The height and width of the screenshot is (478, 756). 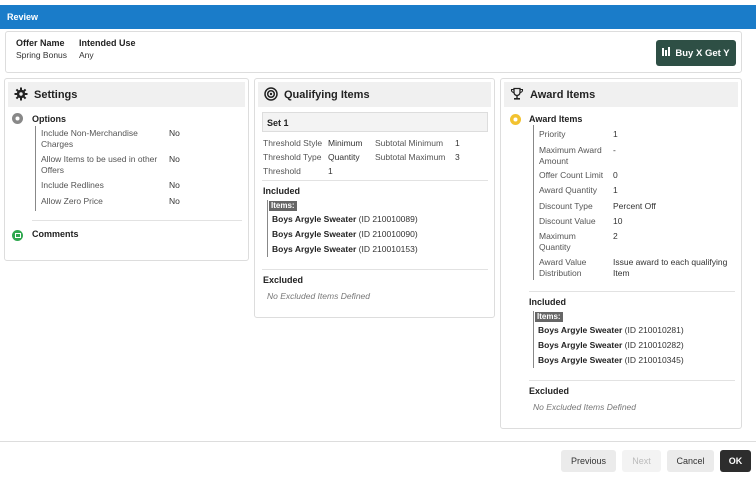 I want to click on list-item: Boys Argyle Sweater (ID 210010089), so click(x=345, y=219).